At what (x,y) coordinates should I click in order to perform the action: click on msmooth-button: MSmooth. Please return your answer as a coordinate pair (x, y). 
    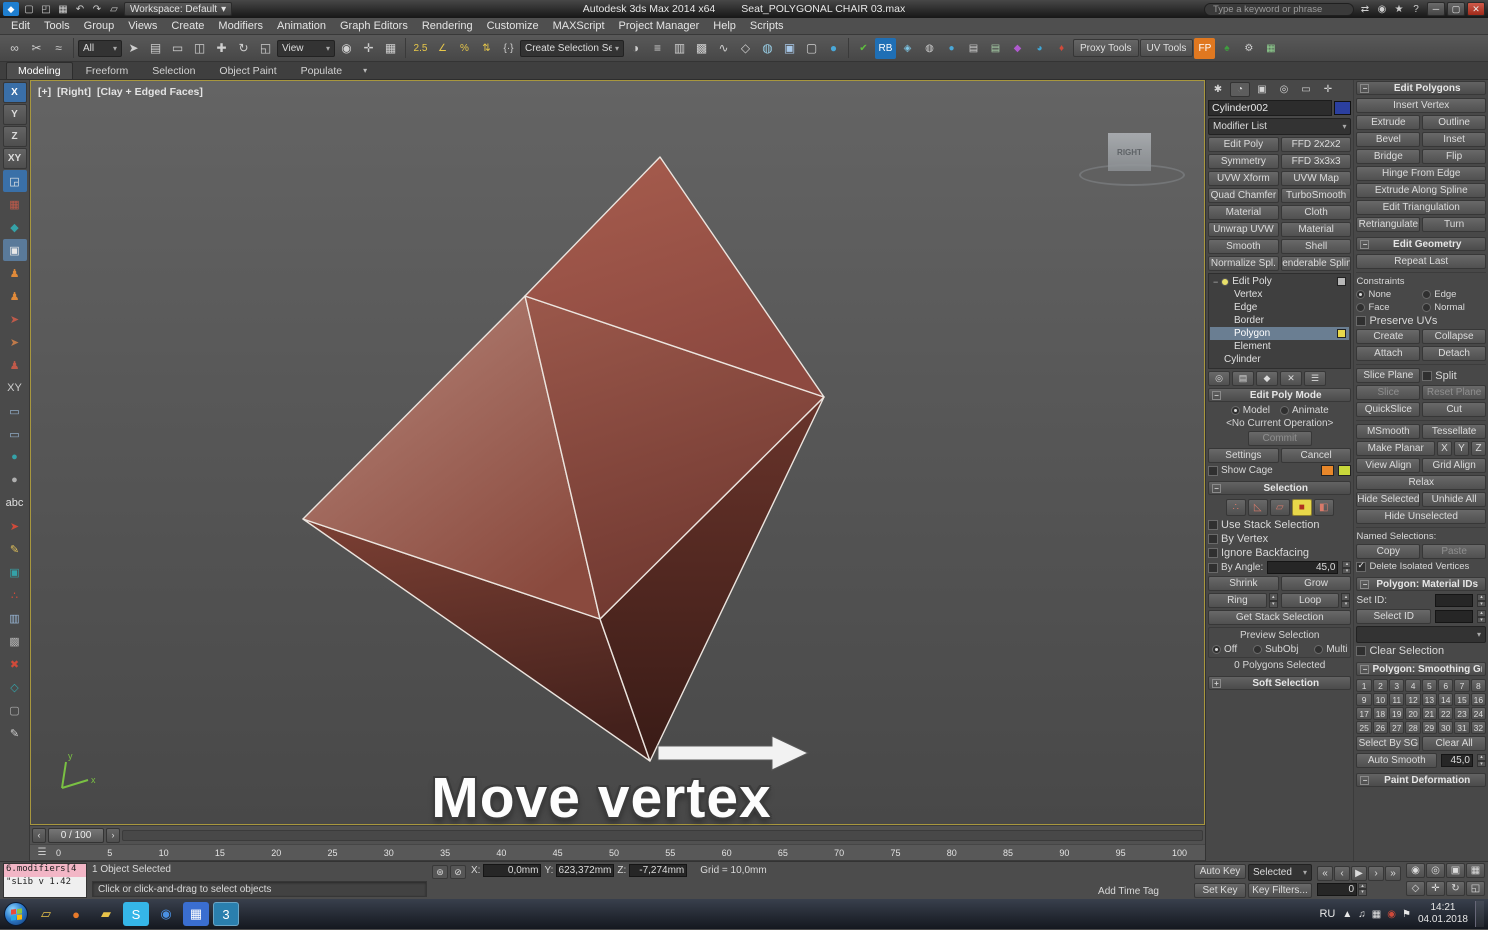
    Looking at the image, I should click on (1388, 431).